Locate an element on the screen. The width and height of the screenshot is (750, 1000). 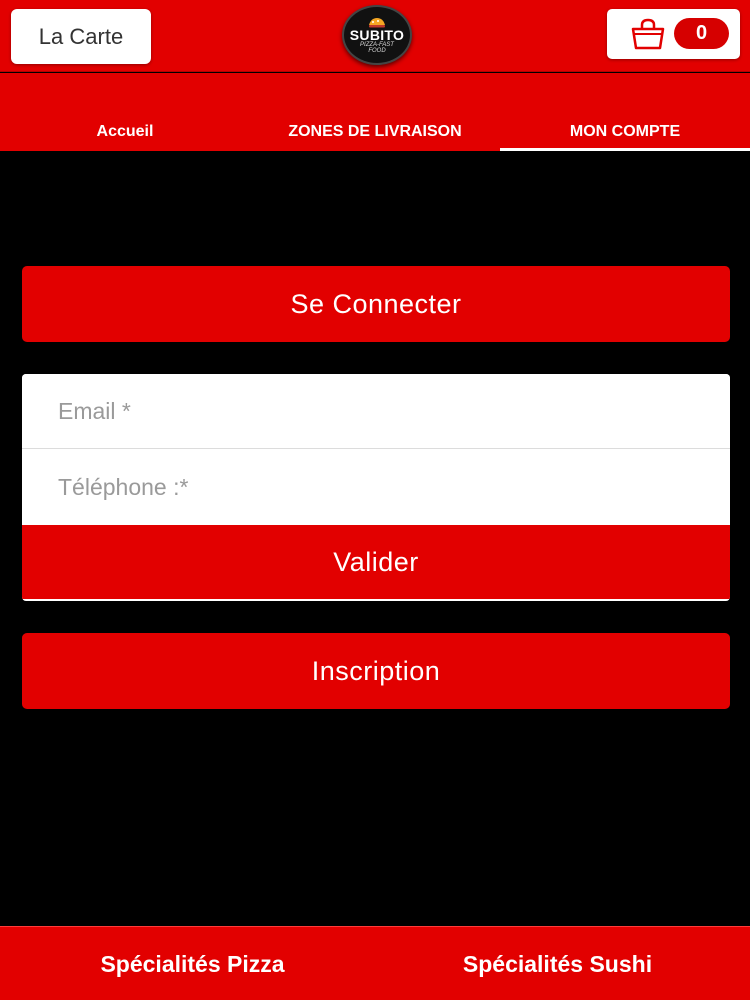
phone-field: Téléphone :* is located at coordinates (376, 487).